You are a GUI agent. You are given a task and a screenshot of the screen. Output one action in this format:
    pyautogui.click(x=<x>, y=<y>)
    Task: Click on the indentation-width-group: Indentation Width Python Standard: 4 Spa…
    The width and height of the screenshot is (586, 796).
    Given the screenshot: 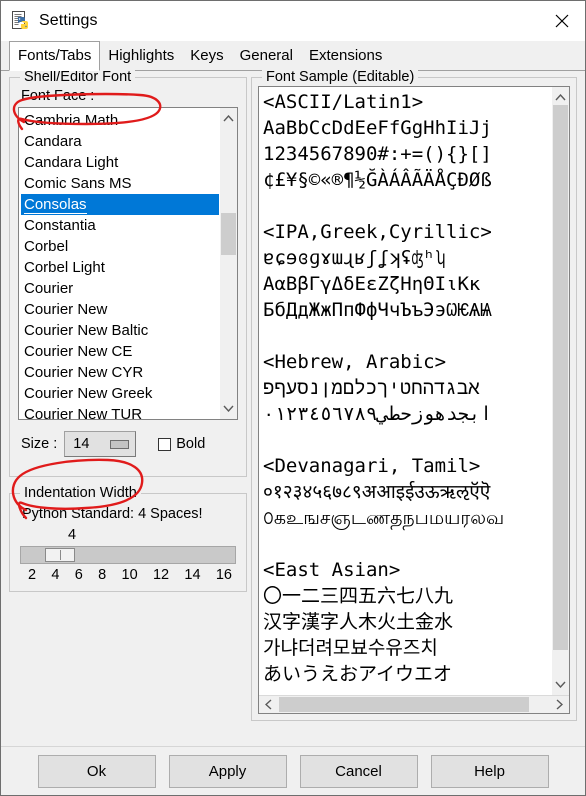 What is the action you would take?
    pyautogui.click(x=128, y=538)
    